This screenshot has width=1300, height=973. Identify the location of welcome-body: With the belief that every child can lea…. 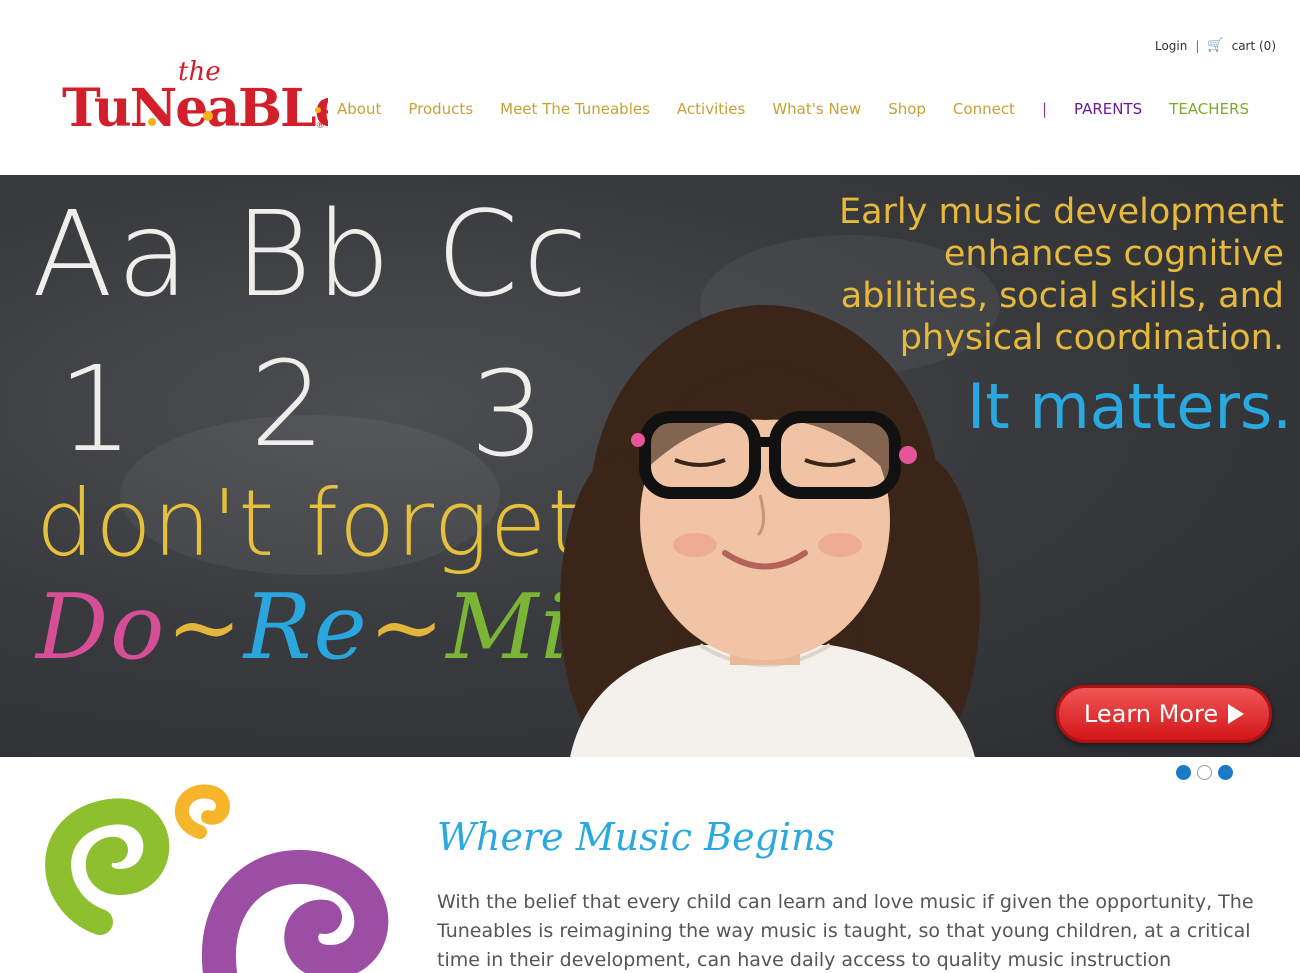
(845, 931).